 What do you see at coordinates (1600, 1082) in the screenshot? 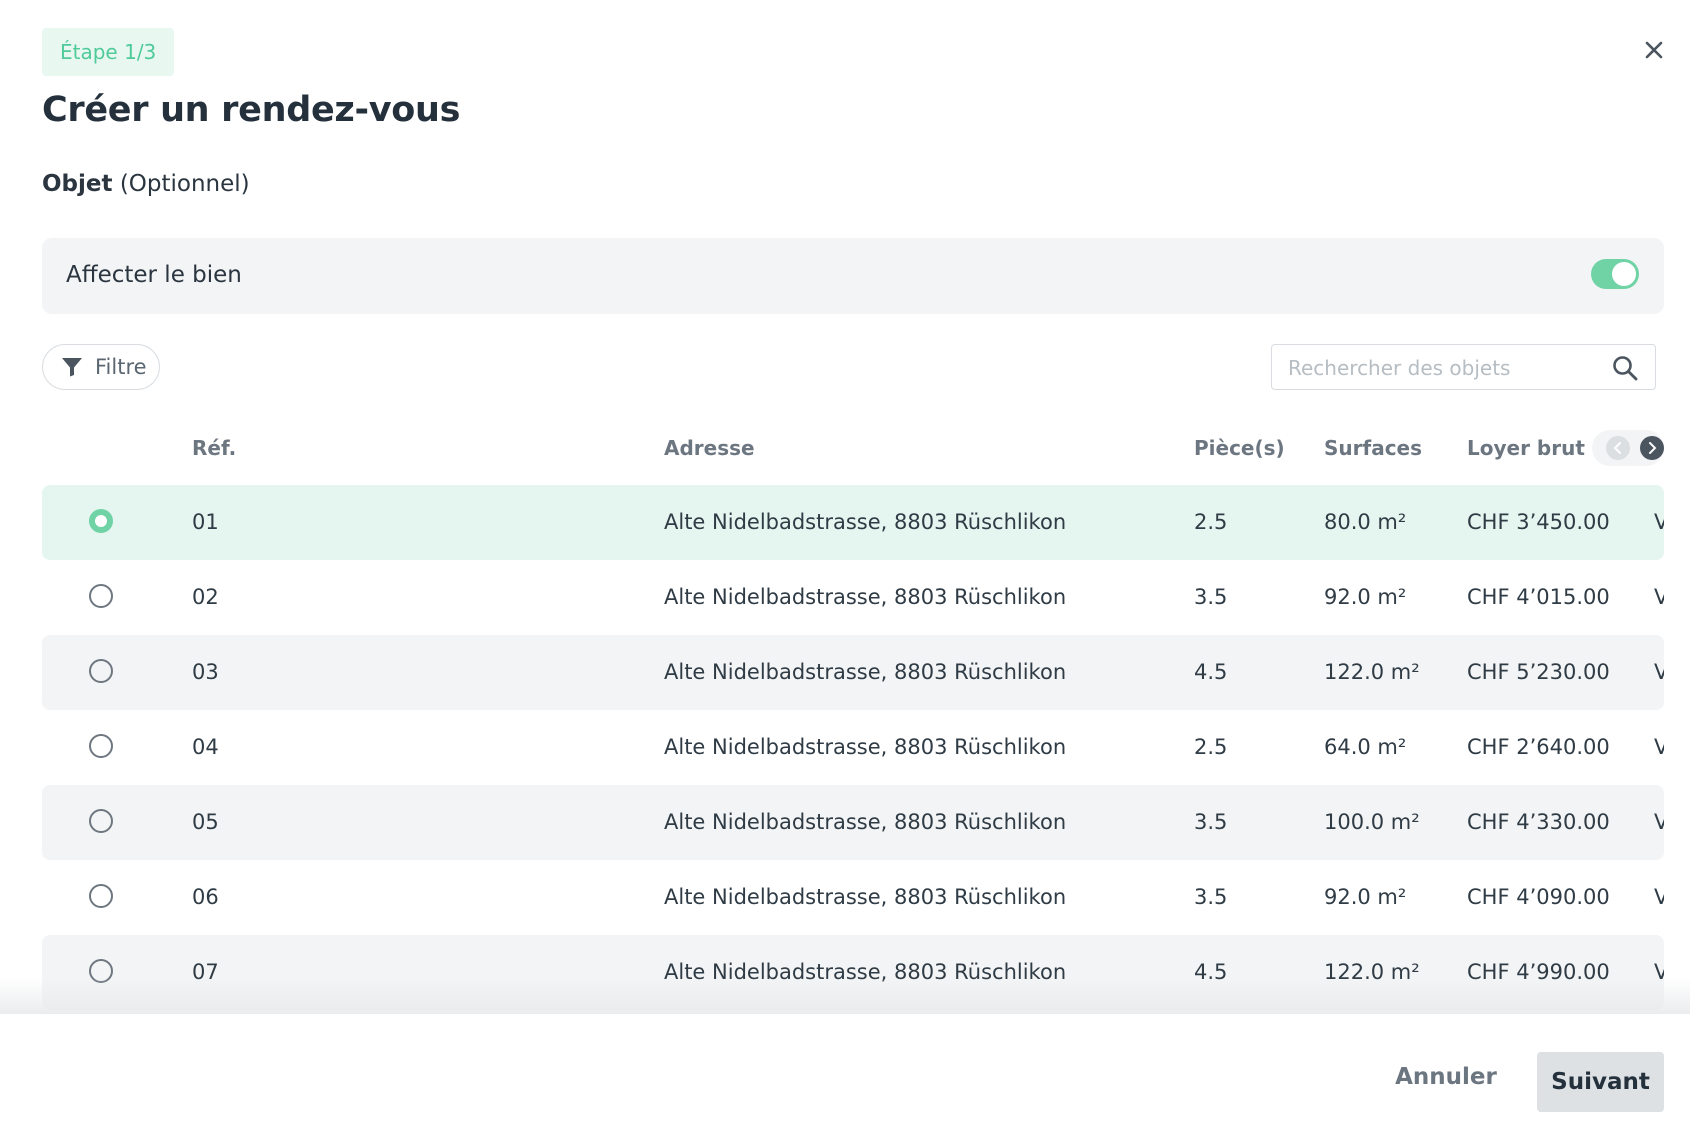
I see `next-button: Suivant` at bounding box center [1600, 1082].